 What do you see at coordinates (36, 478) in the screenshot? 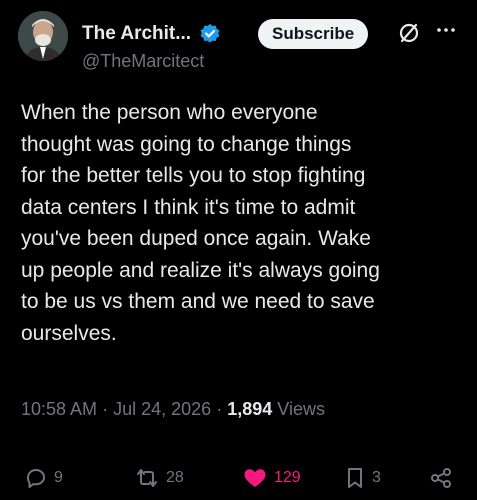
I see `reply-icon` at bounding box center [36, 478].